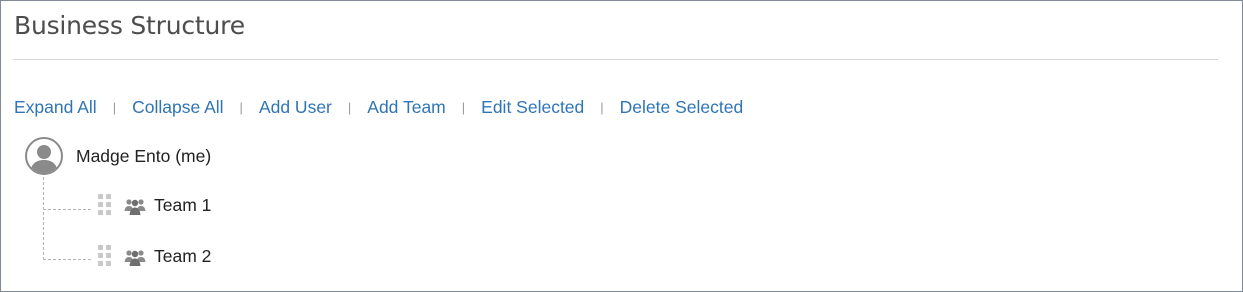 The image size is (1243, 292). I want to click on edit-selected-link: Edit Selected, so click(532, 107).